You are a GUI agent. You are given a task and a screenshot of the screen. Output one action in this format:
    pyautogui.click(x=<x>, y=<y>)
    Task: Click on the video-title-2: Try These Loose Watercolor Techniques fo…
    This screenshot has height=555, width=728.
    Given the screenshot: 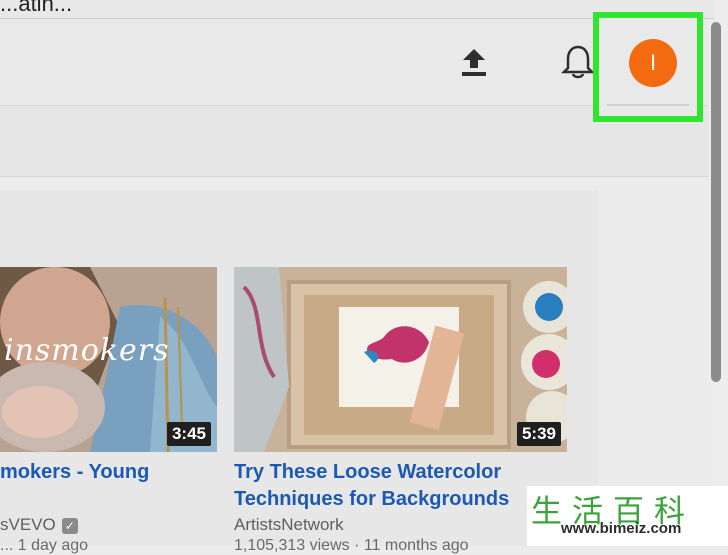 What is the action you would take?
    pyautogui.click(x=399, y=486)
    